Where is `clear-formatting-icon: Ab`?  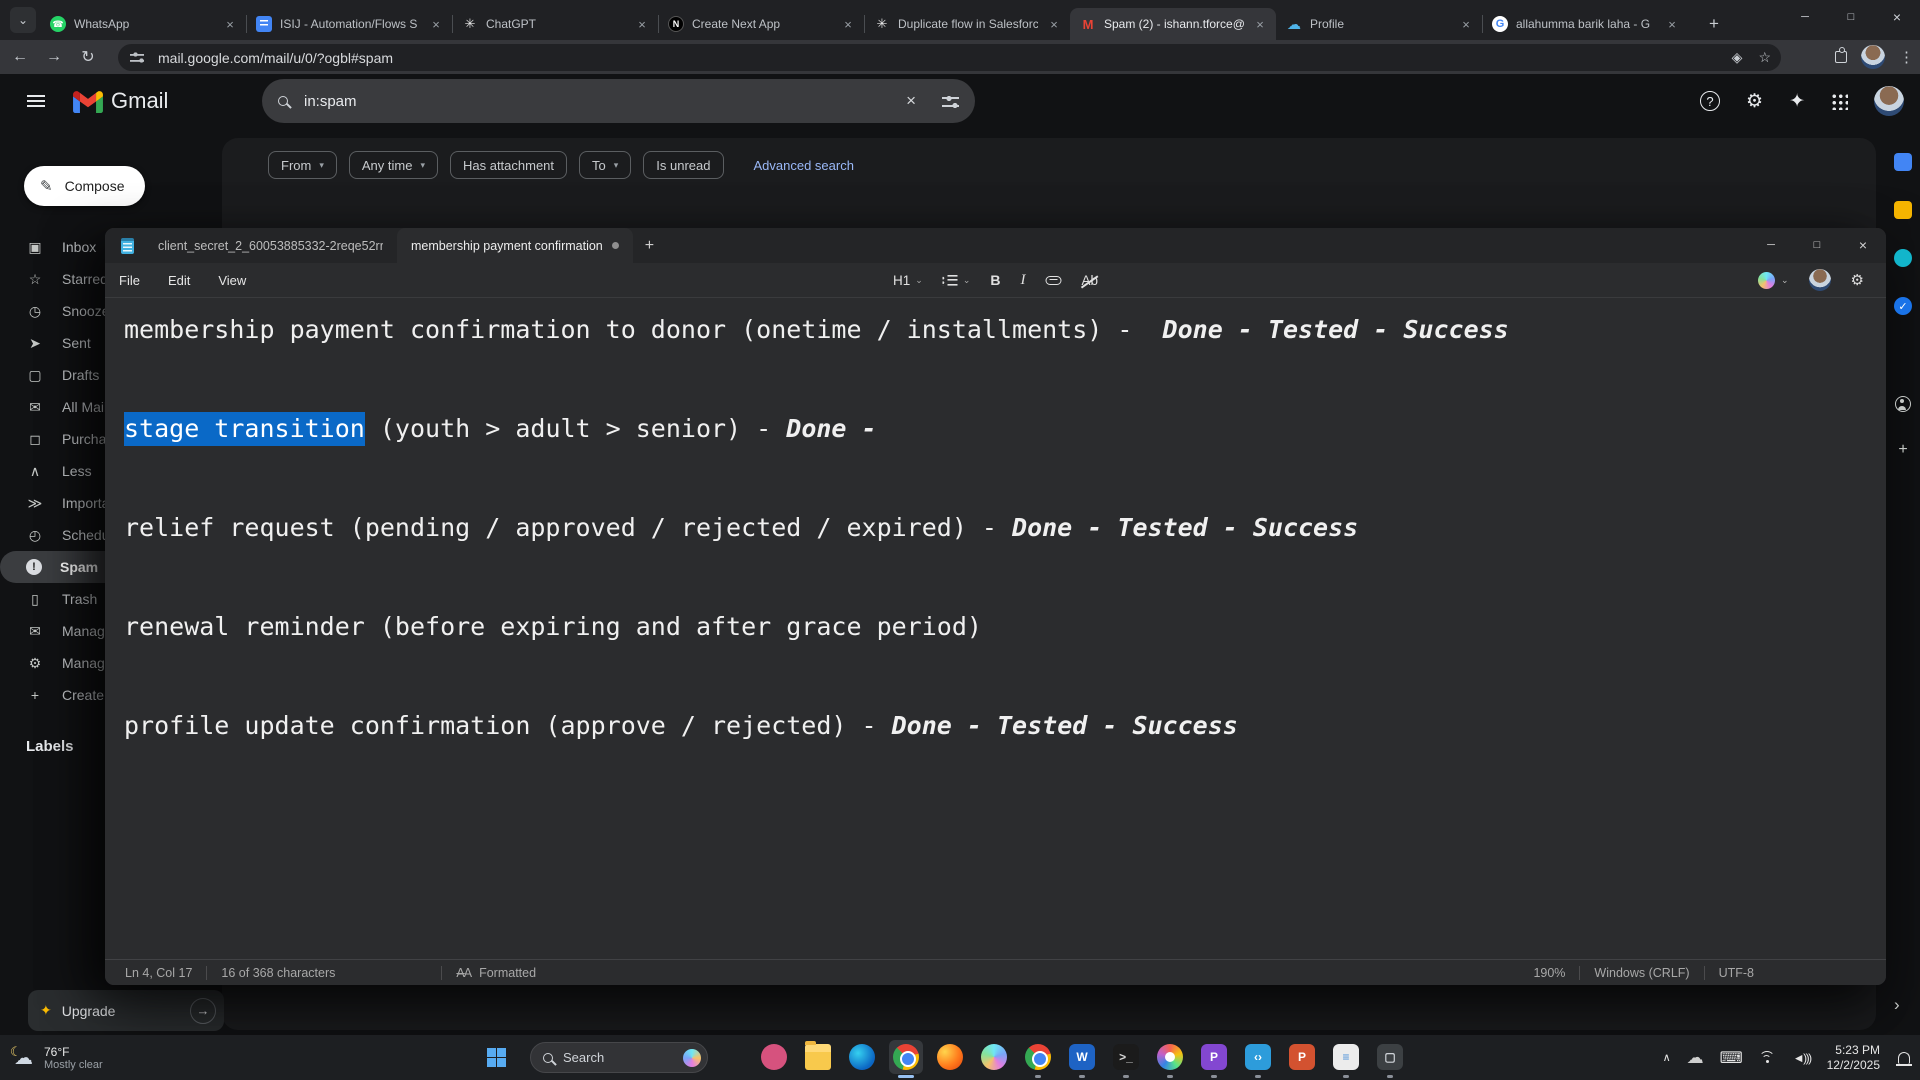 clear-formatting-icon: Ab is located at coordinates (1089, 280).